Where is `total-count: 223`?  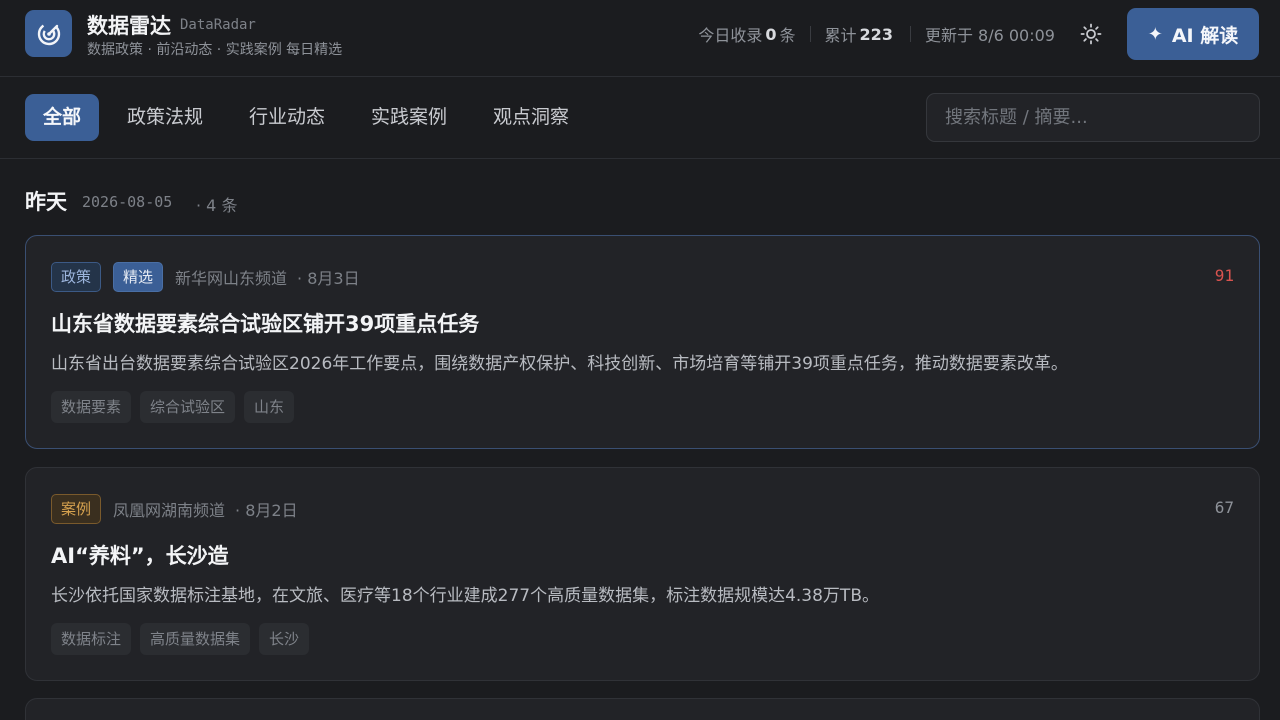
total-count: 223 is located at coordinates (876, 34).